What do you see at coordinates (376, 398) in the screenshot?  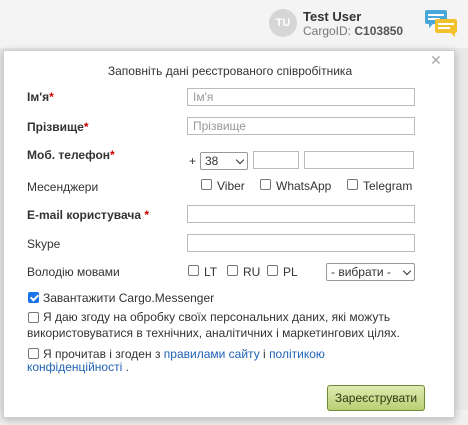 I see `register-button: Зареєструвати` at bounding box center [376, 398].